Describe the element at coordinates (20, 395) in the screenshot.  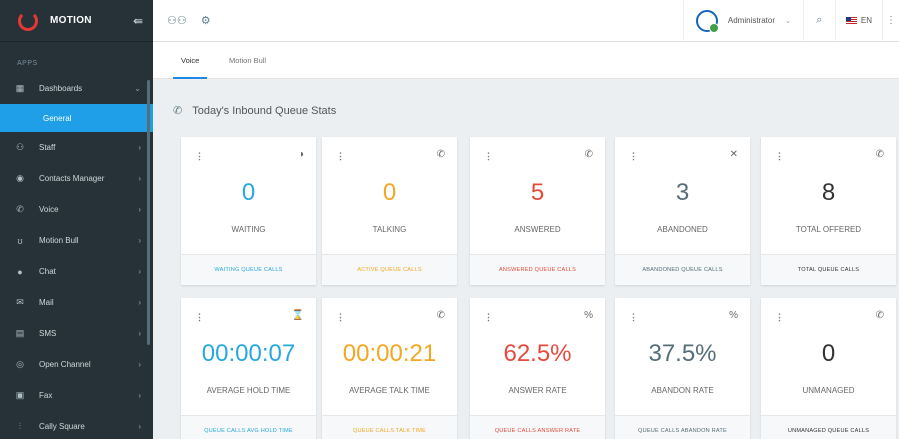
I see `fax-icon: ▣` at that location.